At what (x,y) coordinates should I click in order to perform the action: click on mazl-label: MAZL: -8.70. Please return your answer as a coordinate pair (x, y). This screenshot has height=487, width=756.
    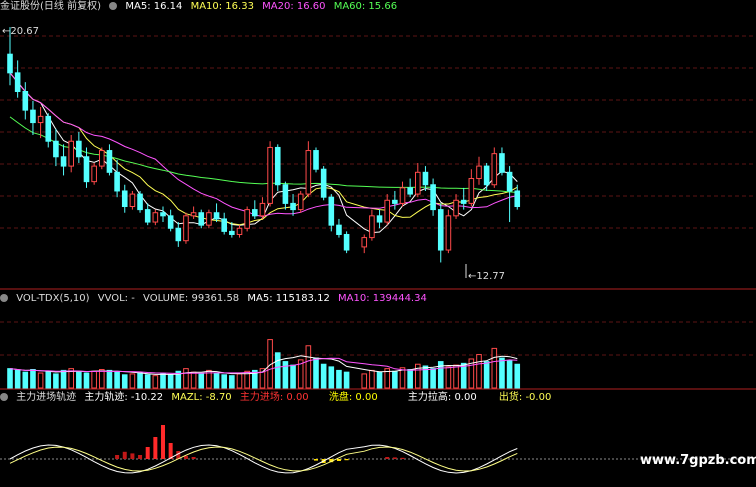
    Looking at the image, I should click on (201, 397).